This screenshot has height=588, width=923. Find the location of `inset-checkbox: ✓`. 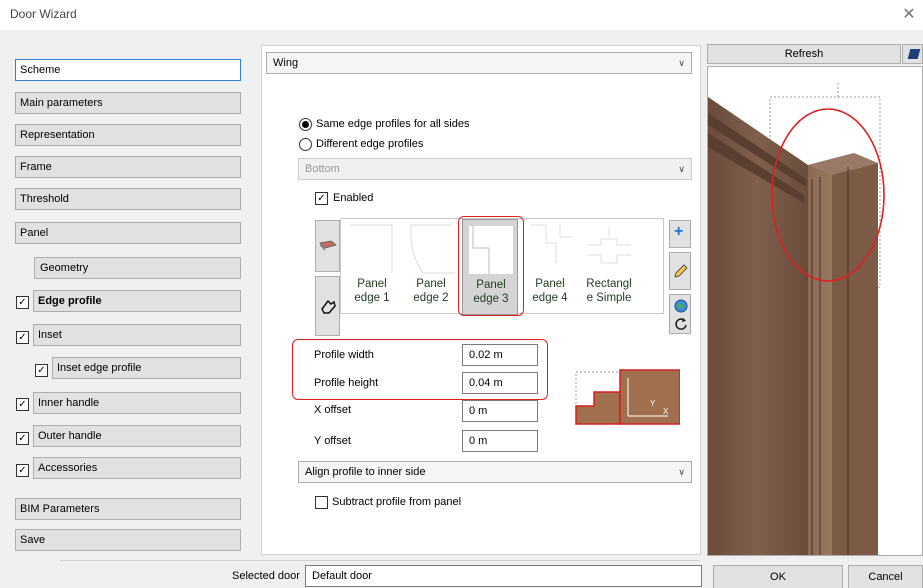

inset-checkbox: ✓ is located at coordinates (22, 337).